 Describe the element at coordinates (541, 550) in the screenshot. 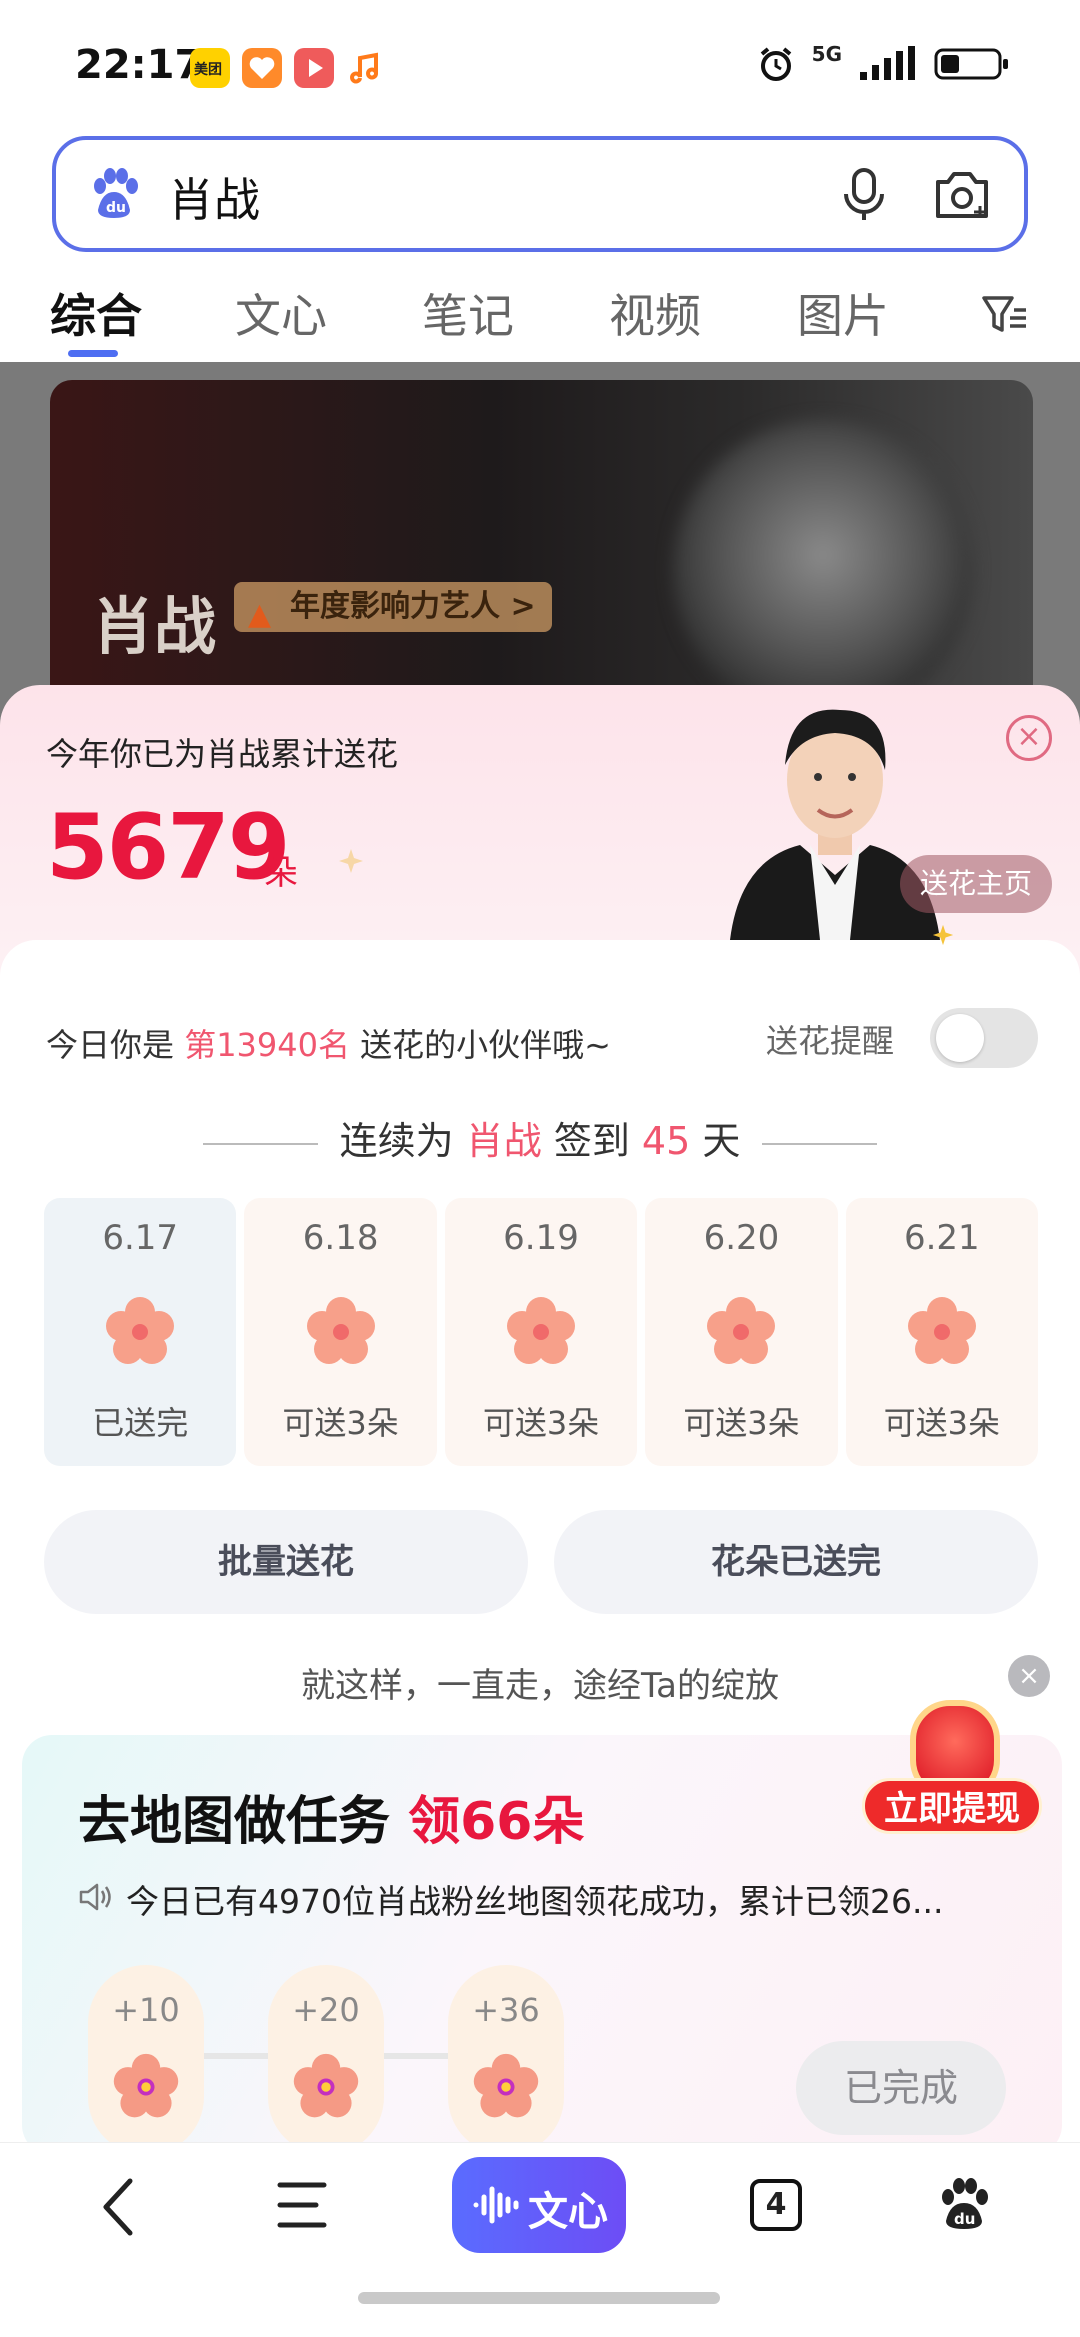

I see `artist-banner: 肖战 ▲ 年度影响力艺人 >` at that location.